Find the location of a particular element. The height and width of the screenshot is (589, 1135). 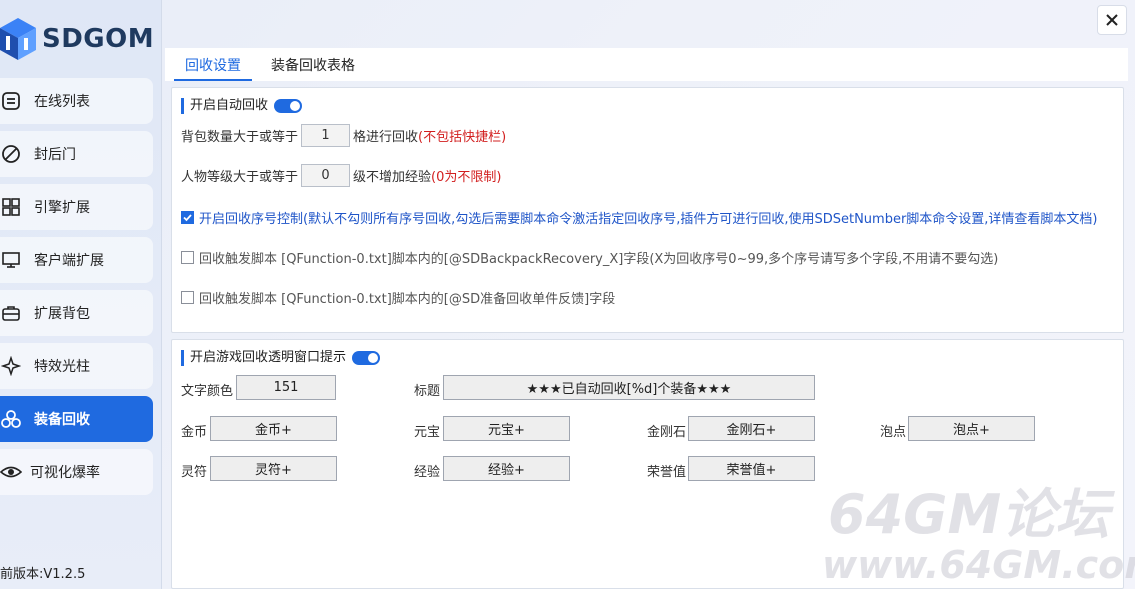

auto-recycle-title-text: 开启自动回收 is located at coordinates (229, 105).